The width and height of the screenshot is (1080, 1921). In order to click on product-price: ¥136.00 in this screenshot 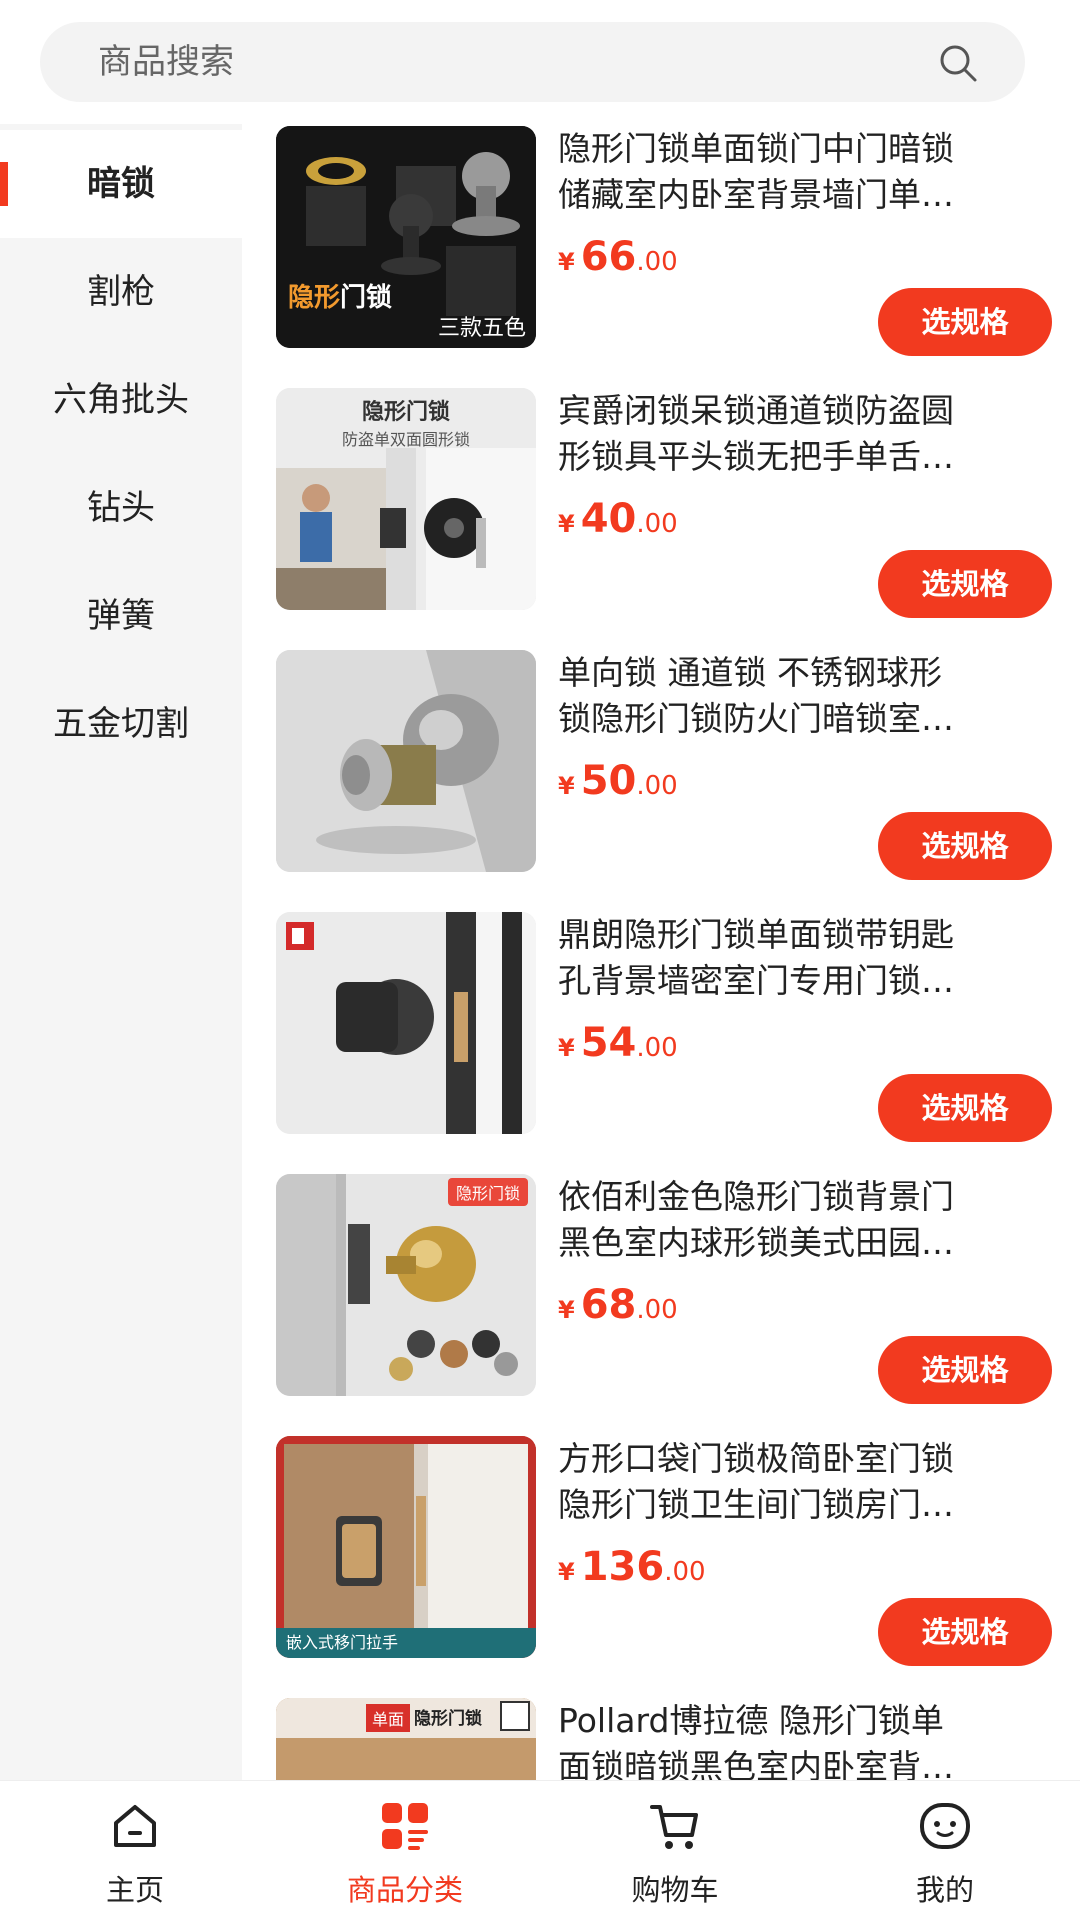, I will do `click(632, 1567)`.